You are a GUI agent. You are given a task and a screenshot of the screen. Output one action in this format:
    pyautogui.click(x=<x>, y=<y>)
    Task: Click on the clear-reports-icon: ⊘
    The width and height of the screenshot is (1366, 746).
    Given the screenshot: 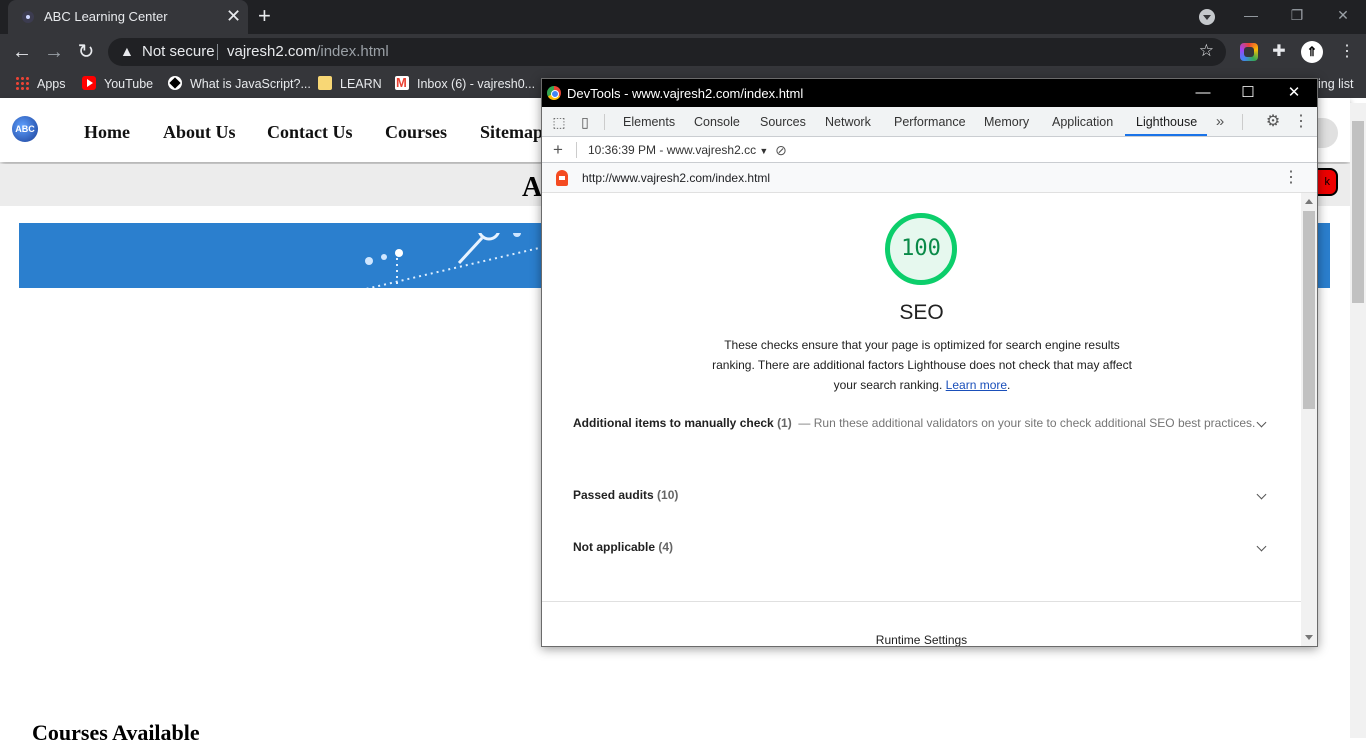 What is the action you would take?
    pyautogui.click(x=781, y=150)
    